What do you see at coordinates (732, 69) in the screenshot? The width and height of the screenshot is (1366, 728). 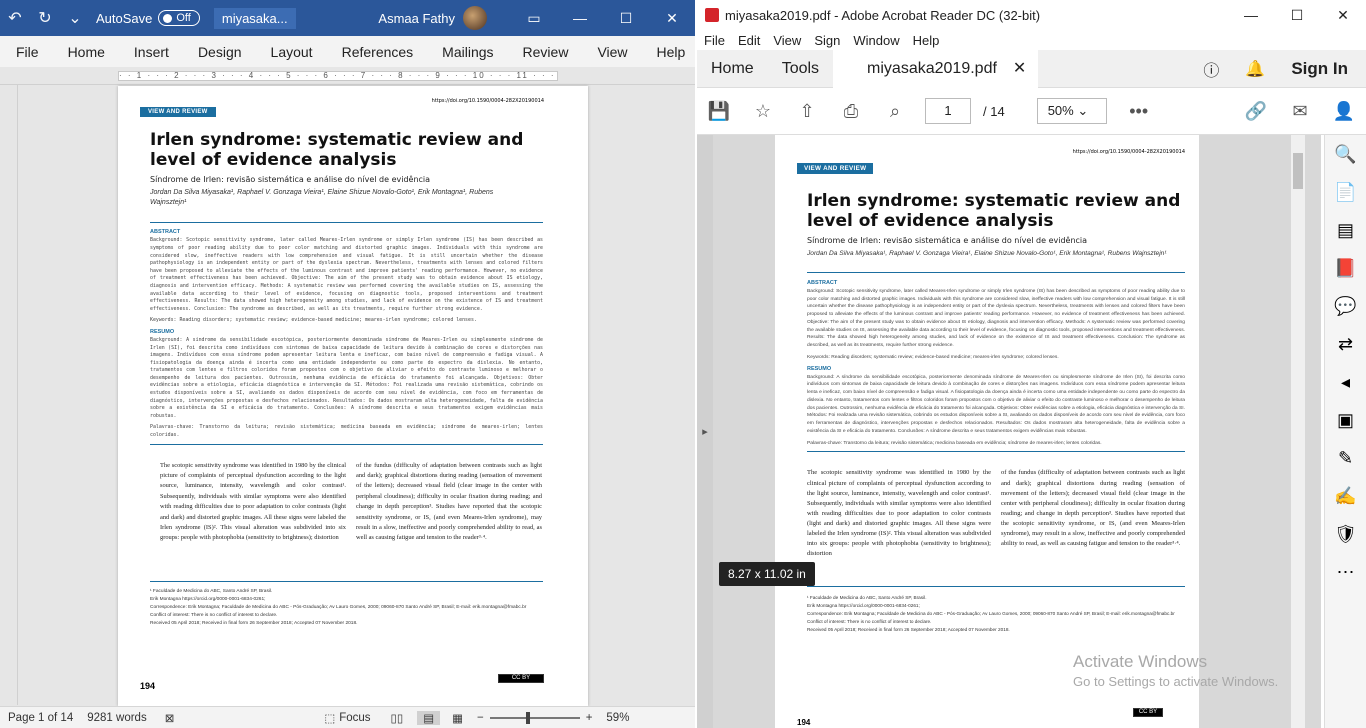 I see `tab-home: Home` at bounding box center [732, 69].